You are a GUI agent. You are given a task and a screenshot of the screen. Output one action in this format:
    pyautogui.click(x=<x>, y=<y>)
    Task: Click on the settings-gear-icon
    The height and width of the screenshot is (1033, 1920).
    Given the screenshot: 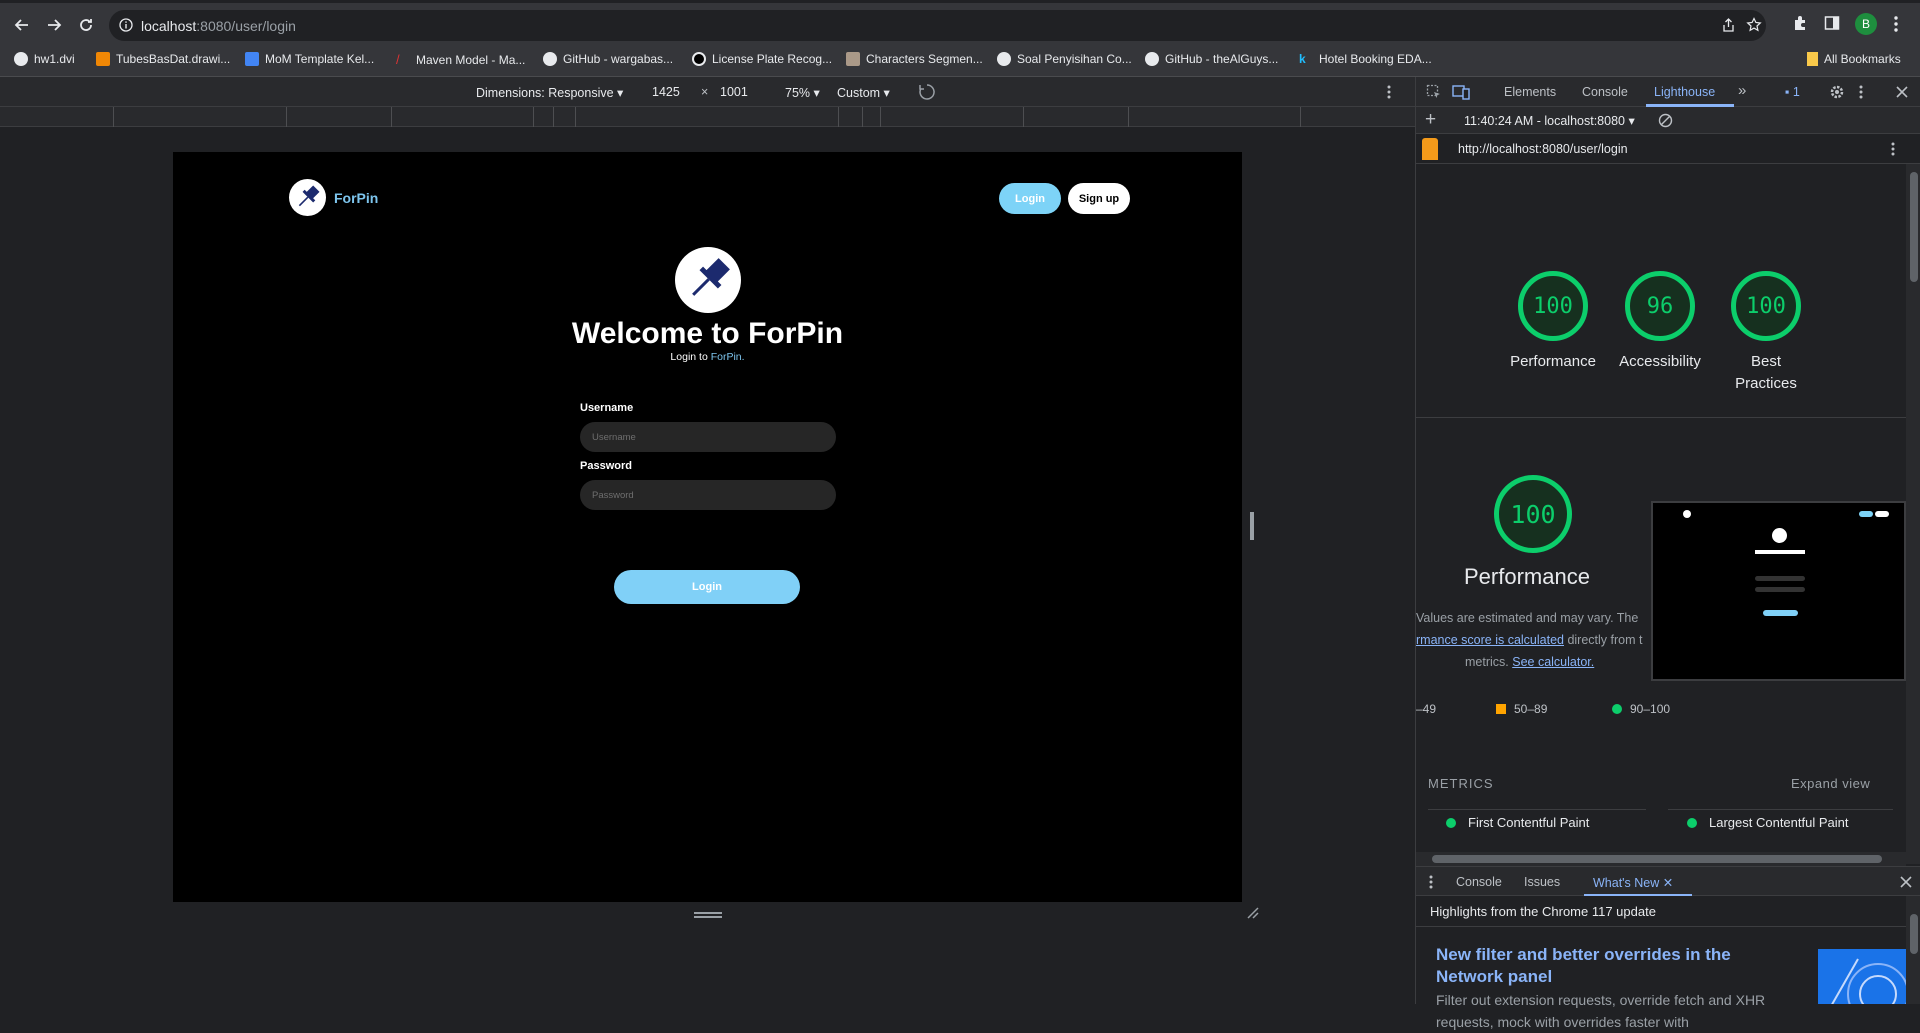 What is the action you would take?
    pyautogui.click(x=1837, y=92)
    